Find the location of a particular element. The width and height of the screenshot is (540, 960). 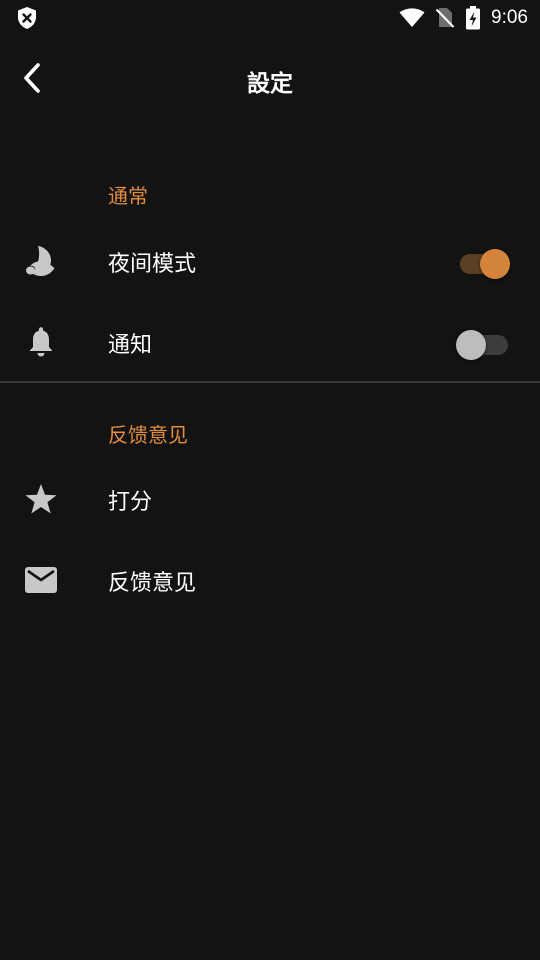

page-title: 設定 is located at coordinates (270, 84).